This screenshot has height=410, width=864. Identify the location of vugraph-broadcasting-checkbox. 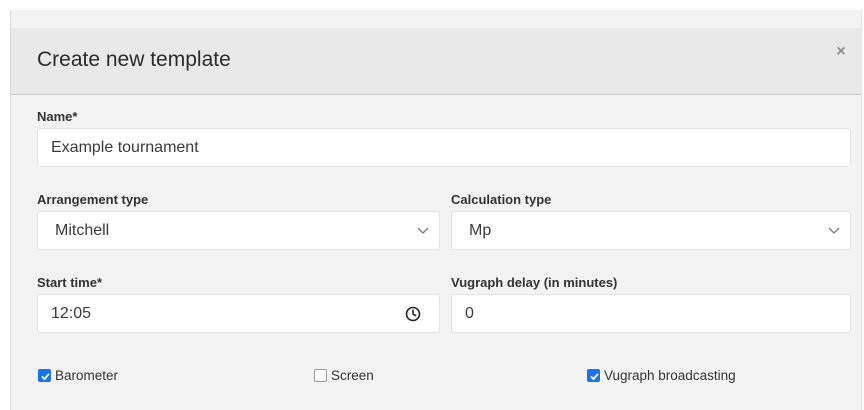
(593, 375).